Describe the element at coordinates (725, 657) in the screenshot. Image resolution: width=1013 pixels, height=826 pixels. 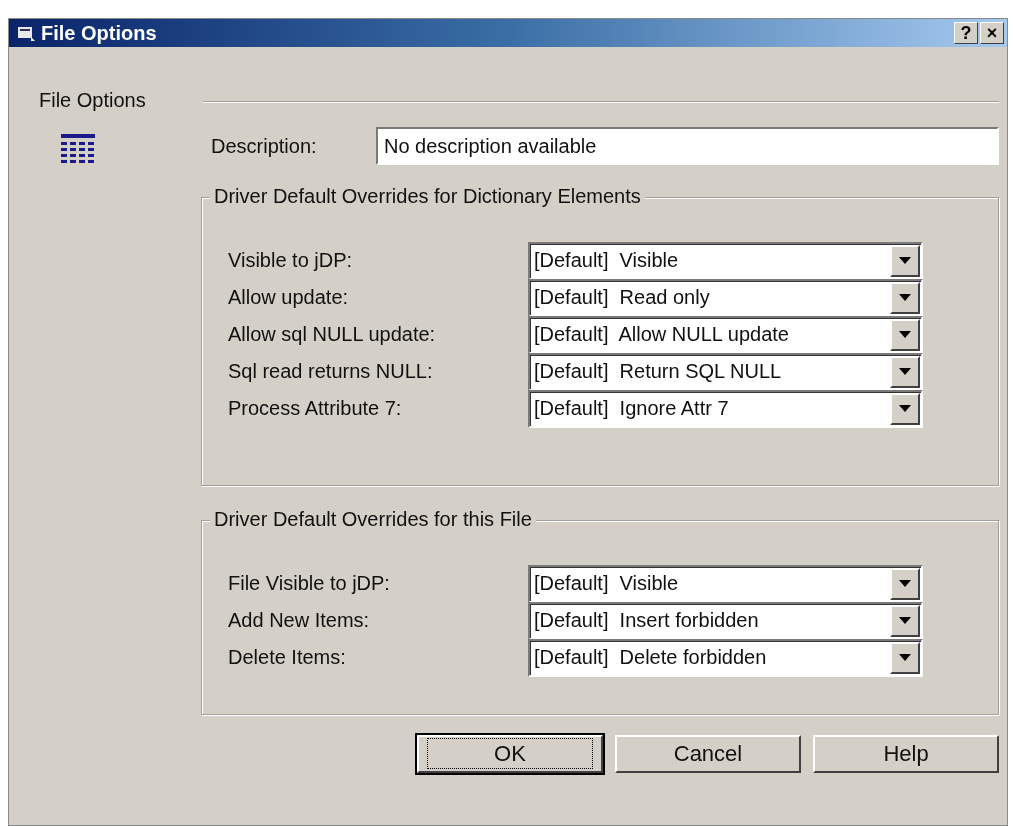
I see `dropdown-field: [Default] Delete forbidden` at that location.